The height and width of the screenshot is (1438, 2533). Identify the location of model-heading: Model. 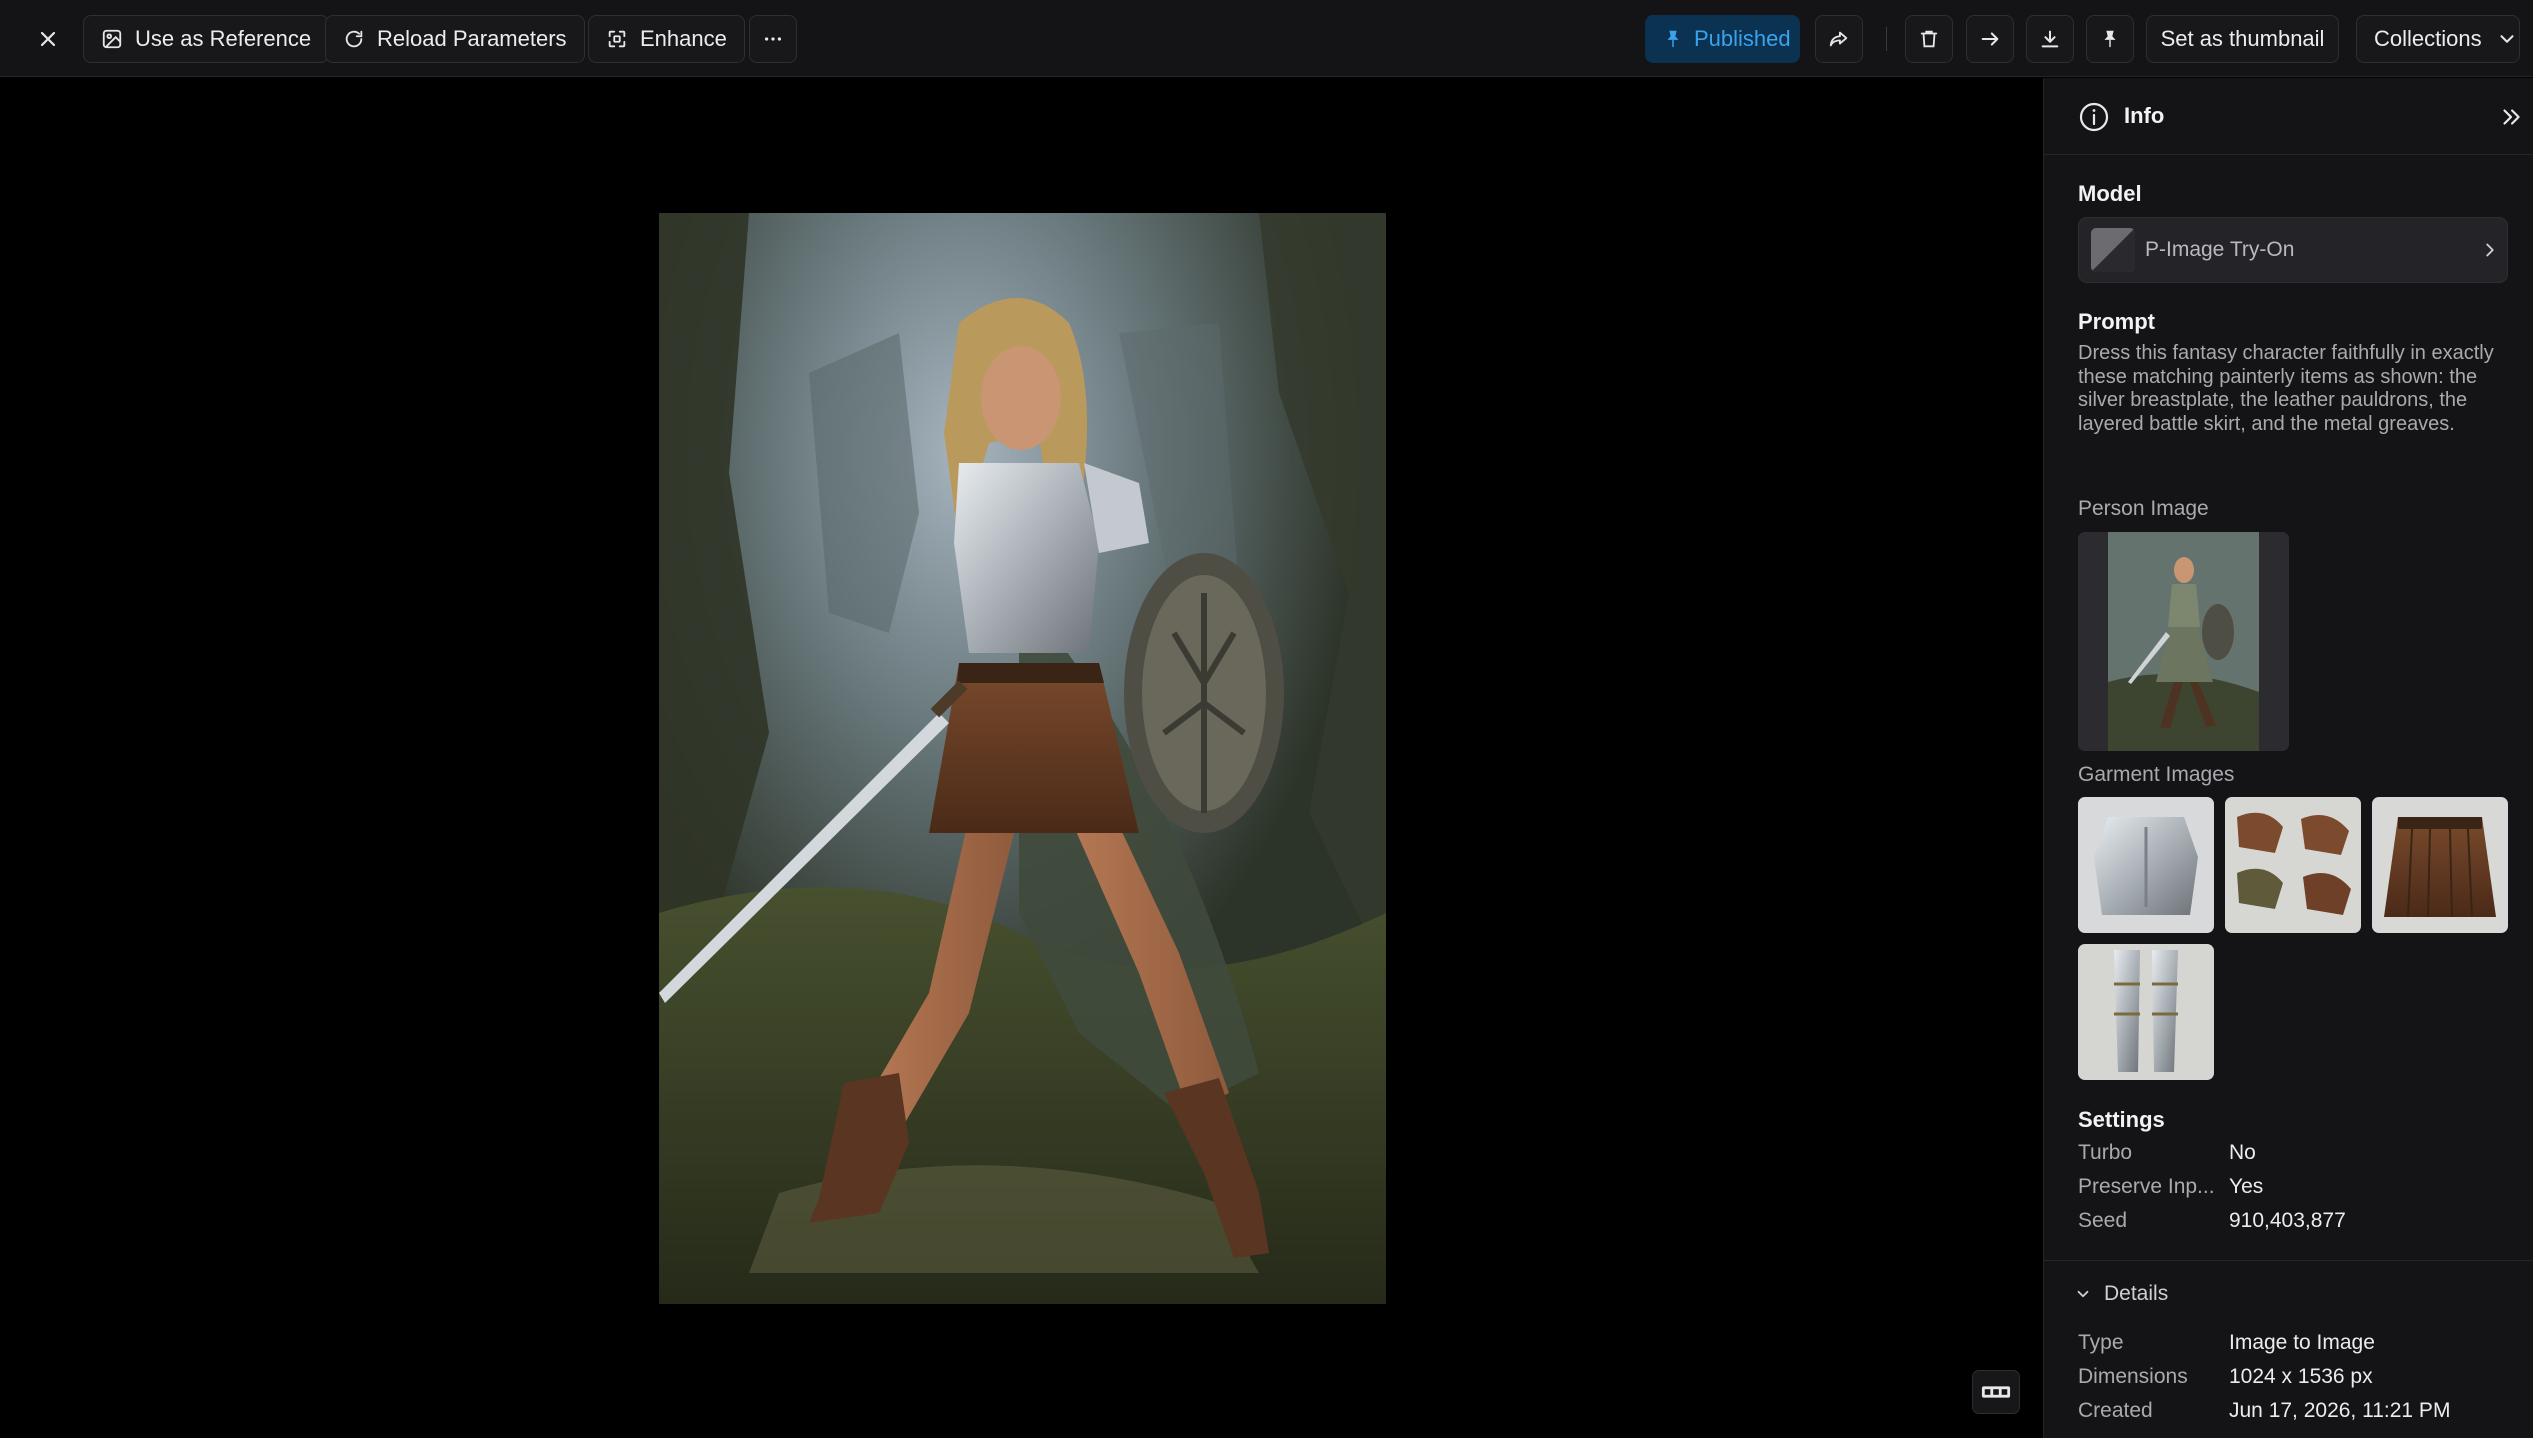
(2110, 193).